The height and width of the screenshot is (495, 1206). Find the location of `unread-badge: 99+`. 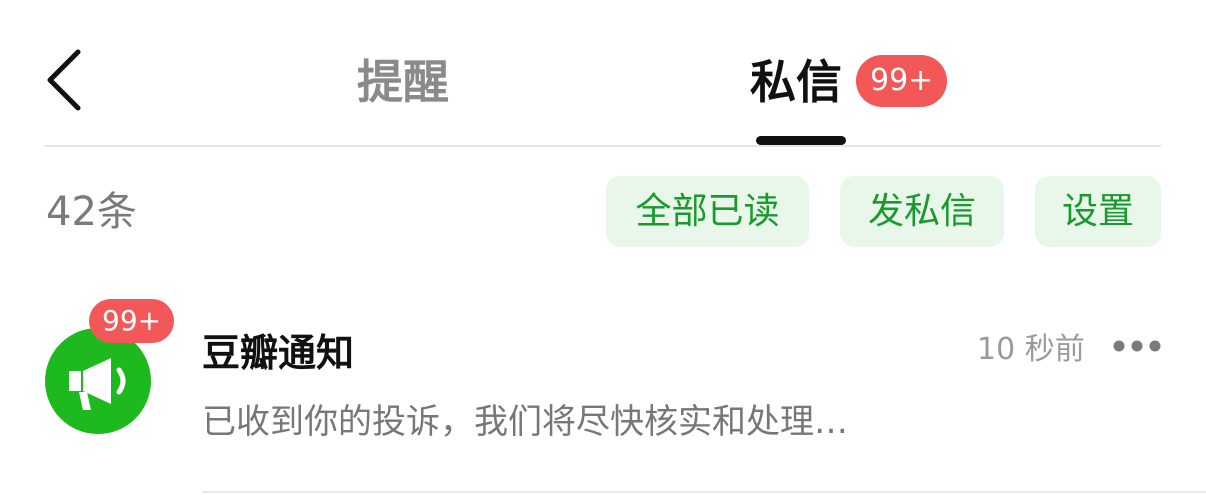

unread-badge: 99+ is located at coordinates (132, 321).